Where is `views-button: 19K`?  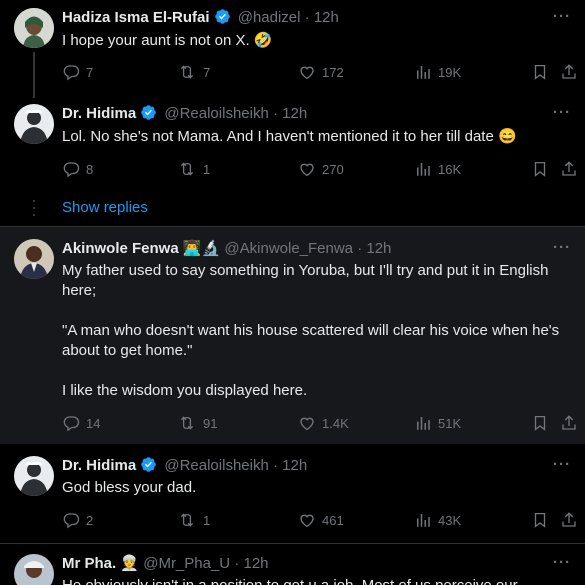 views-button: 19K is located at coordinates (437, 72).